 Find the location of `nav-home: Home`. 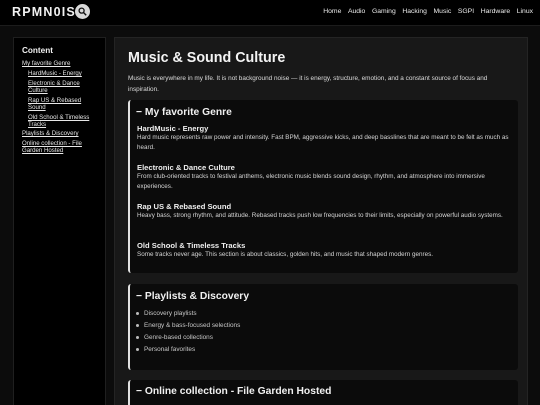

nav-home: Home is located at coordinates (332, 11).